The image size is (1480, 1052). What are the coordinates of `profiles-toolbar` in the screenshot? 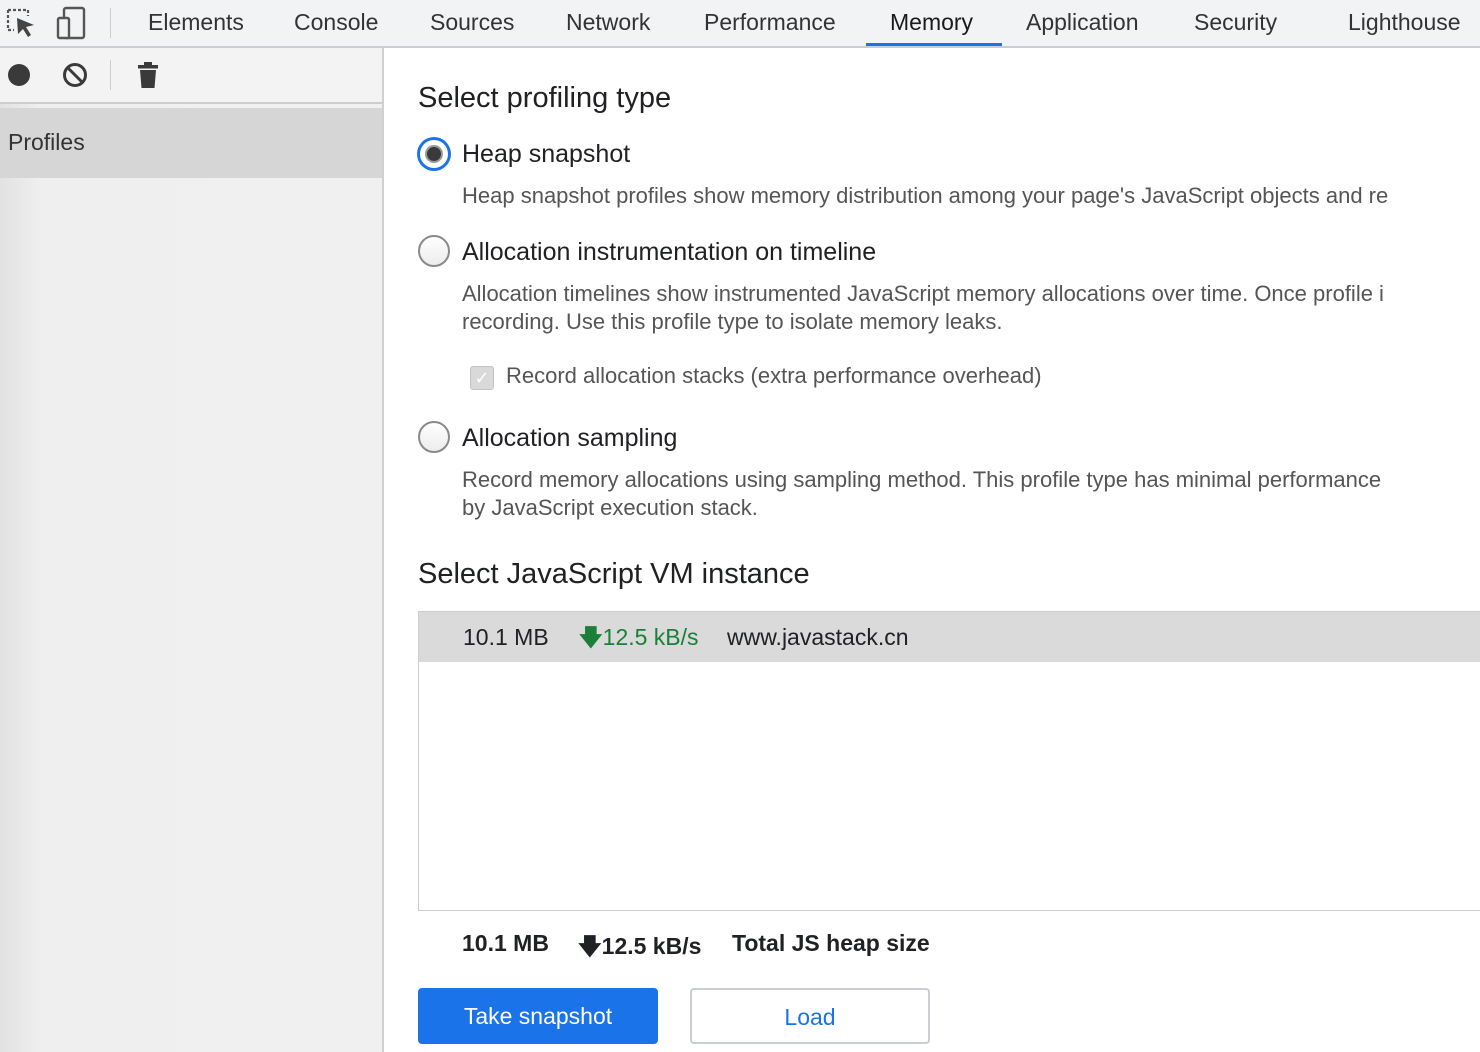 It's located at (191, 76).